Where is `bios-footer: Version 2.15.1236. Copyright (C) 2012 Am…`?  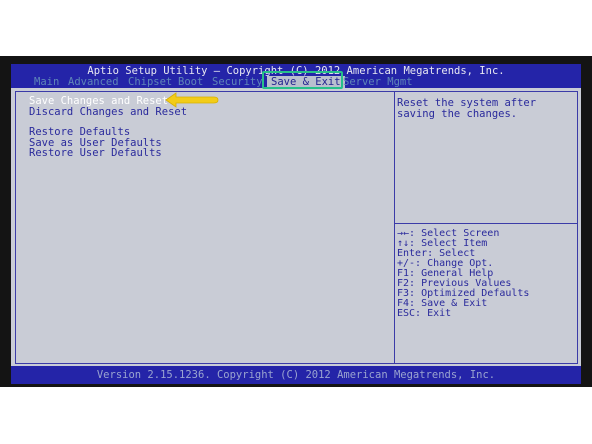
bios-footer: Version 2.15.1236. Copyright (C) 2012 Am… is located at coordinates (296, 375).